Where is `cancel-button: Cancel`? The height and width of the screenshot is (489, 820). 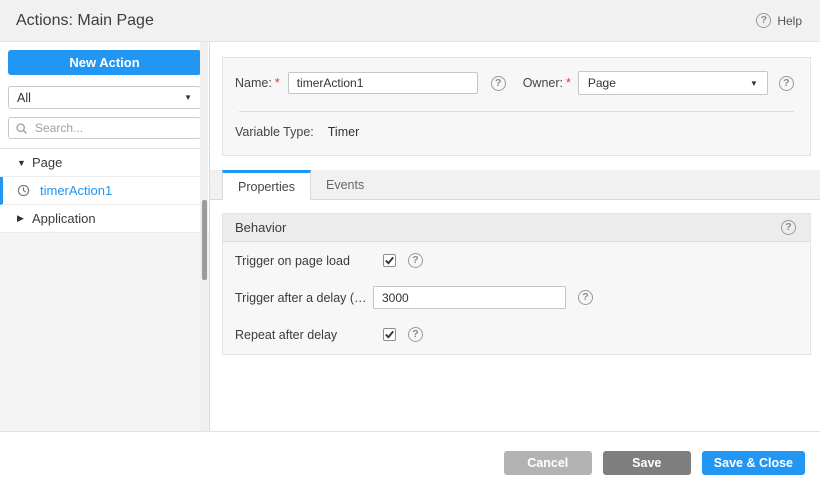
cancel-button: Cancel is located at coordinates (547, 463).